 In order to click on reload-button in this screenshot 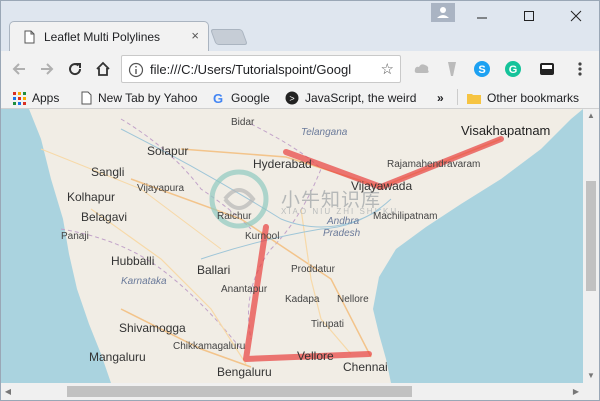, I will do `click(75, 69)`.